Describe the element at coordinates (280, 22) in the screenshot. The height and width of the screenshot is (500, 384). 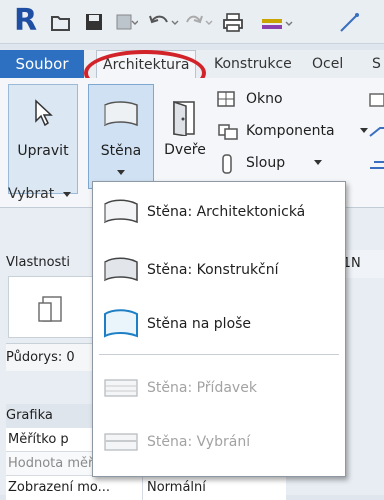
I see `measure-icon` at that location.